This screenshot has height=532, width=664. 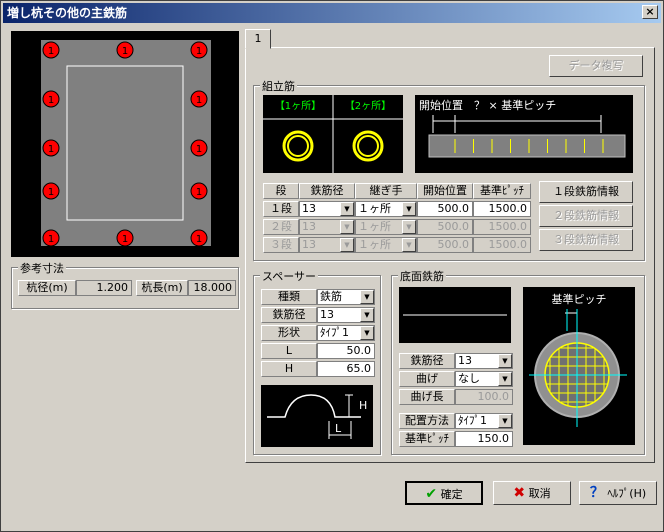 What do you see at coordinates (502, 191) in the screenshot?
I see `table-header: 基準ﾋﾟｯﾁ` at bounding box center [502, 191].